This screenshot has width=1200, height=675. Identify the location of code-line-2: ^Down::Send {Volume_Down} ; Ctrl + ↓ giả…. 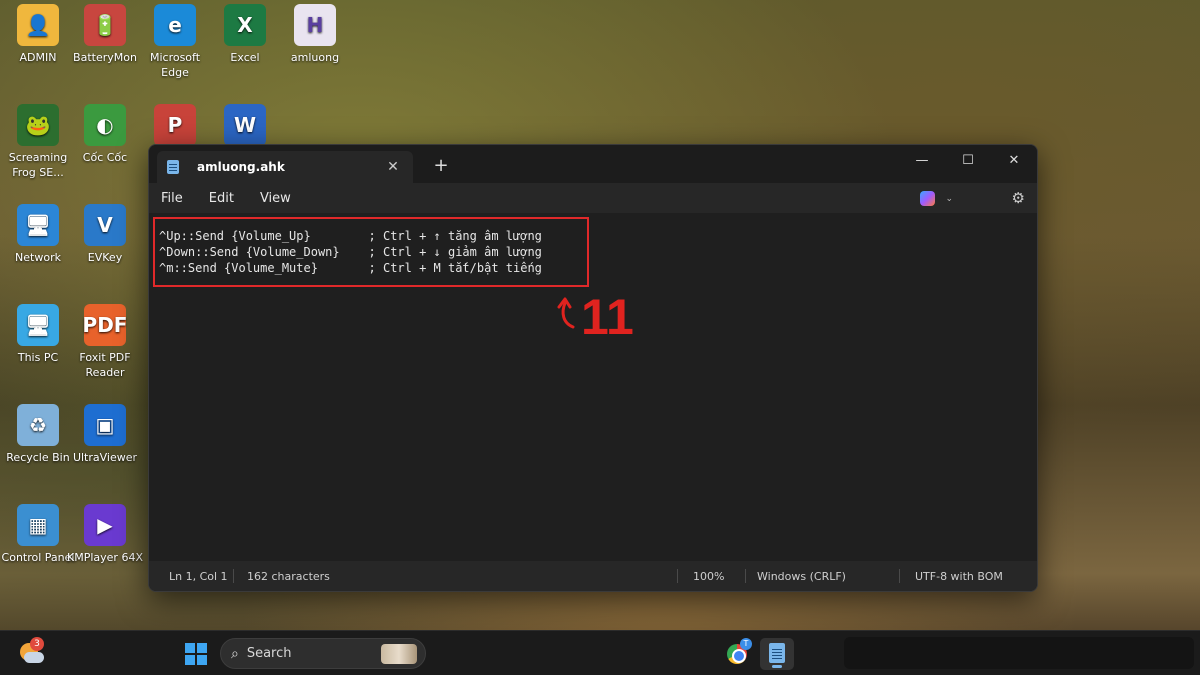
(350, 252).